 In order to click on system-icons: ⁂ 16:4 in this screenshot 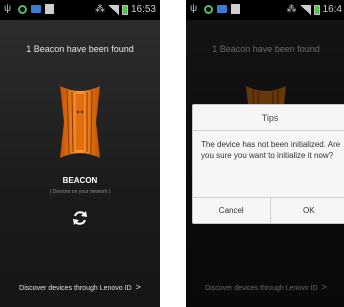, I will do `click(314, 9)`.